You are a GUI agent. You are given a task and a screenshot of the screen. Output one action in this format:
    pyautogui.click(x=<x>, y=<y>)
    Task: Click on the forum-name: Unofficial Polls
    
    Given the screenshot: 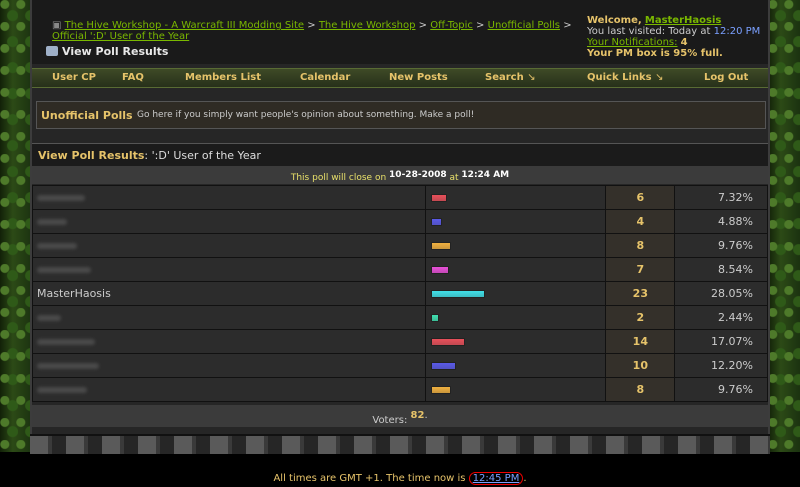 What is the action you would take?
    pyautogui.click(x=87, y=115)
    